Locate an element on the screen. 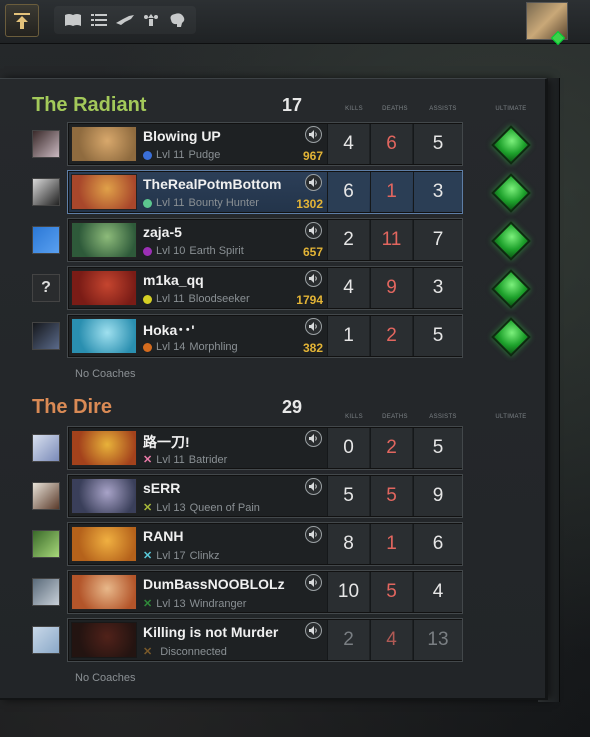 The height and width of the screenshot is (737, 590). kills-value: 1 is located at coordinates (348, 336).